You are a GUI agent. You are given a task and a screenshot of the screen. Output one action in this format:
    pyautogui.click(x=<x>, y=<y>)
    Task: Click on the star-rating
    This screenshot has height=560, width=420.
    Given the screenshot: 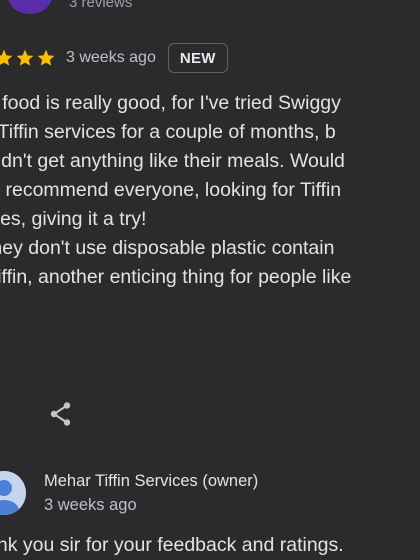 What is the action you would take?
    pyautogui.click(x=28, y=58)
    